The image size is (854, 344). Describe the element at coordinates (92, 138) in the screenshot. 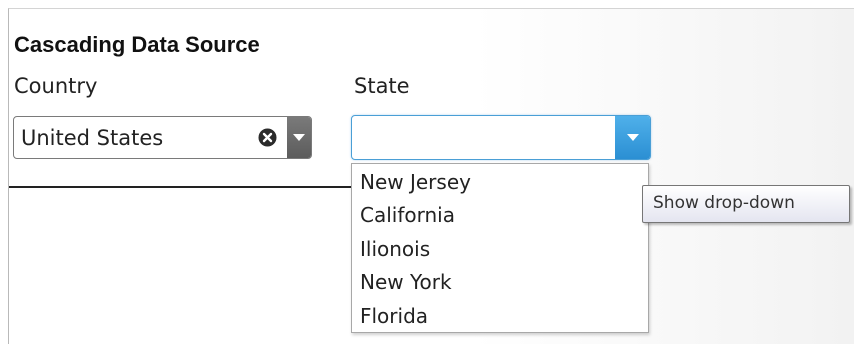

I see `country-selected-value: United States` at that location.